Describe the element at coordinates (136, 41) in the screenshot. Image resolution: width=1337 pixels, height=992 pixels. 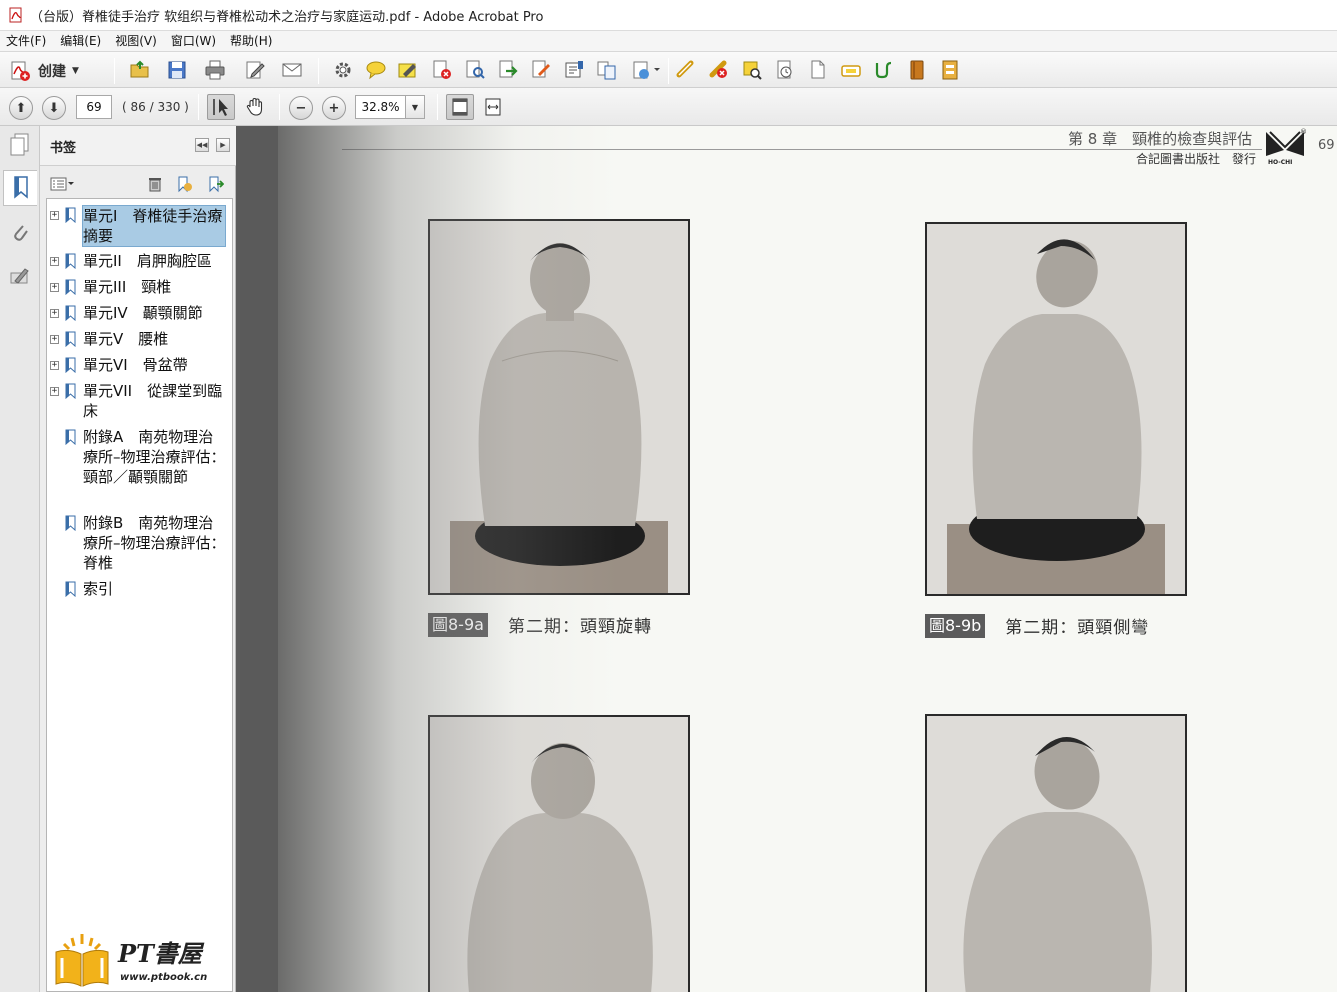
I see `menu-view: 视图(V)` at that location.